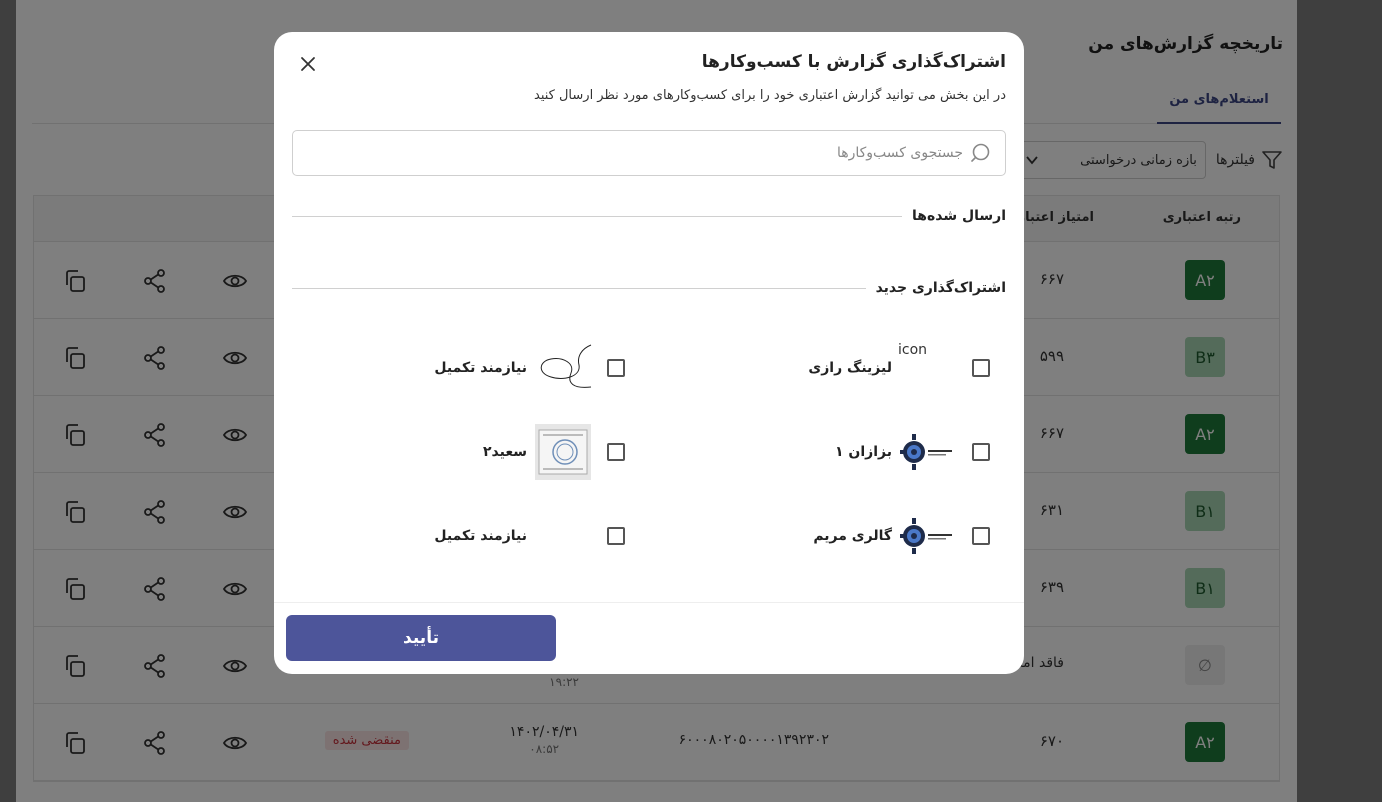 The height and width of the screenshot is (802, 1382). What do you see at coordinates (649, 638) in the screenshot?
I see `modal-footer: تأیید` at bounding box center [649, 638].